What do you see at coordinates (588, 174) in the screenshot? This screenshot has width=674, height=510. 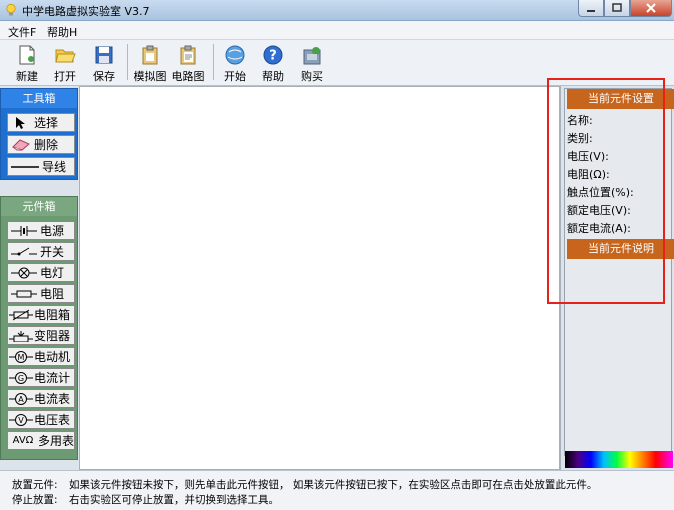 I see `field-resistance: 电阻(Ω):` at bounding box center [588, 174].